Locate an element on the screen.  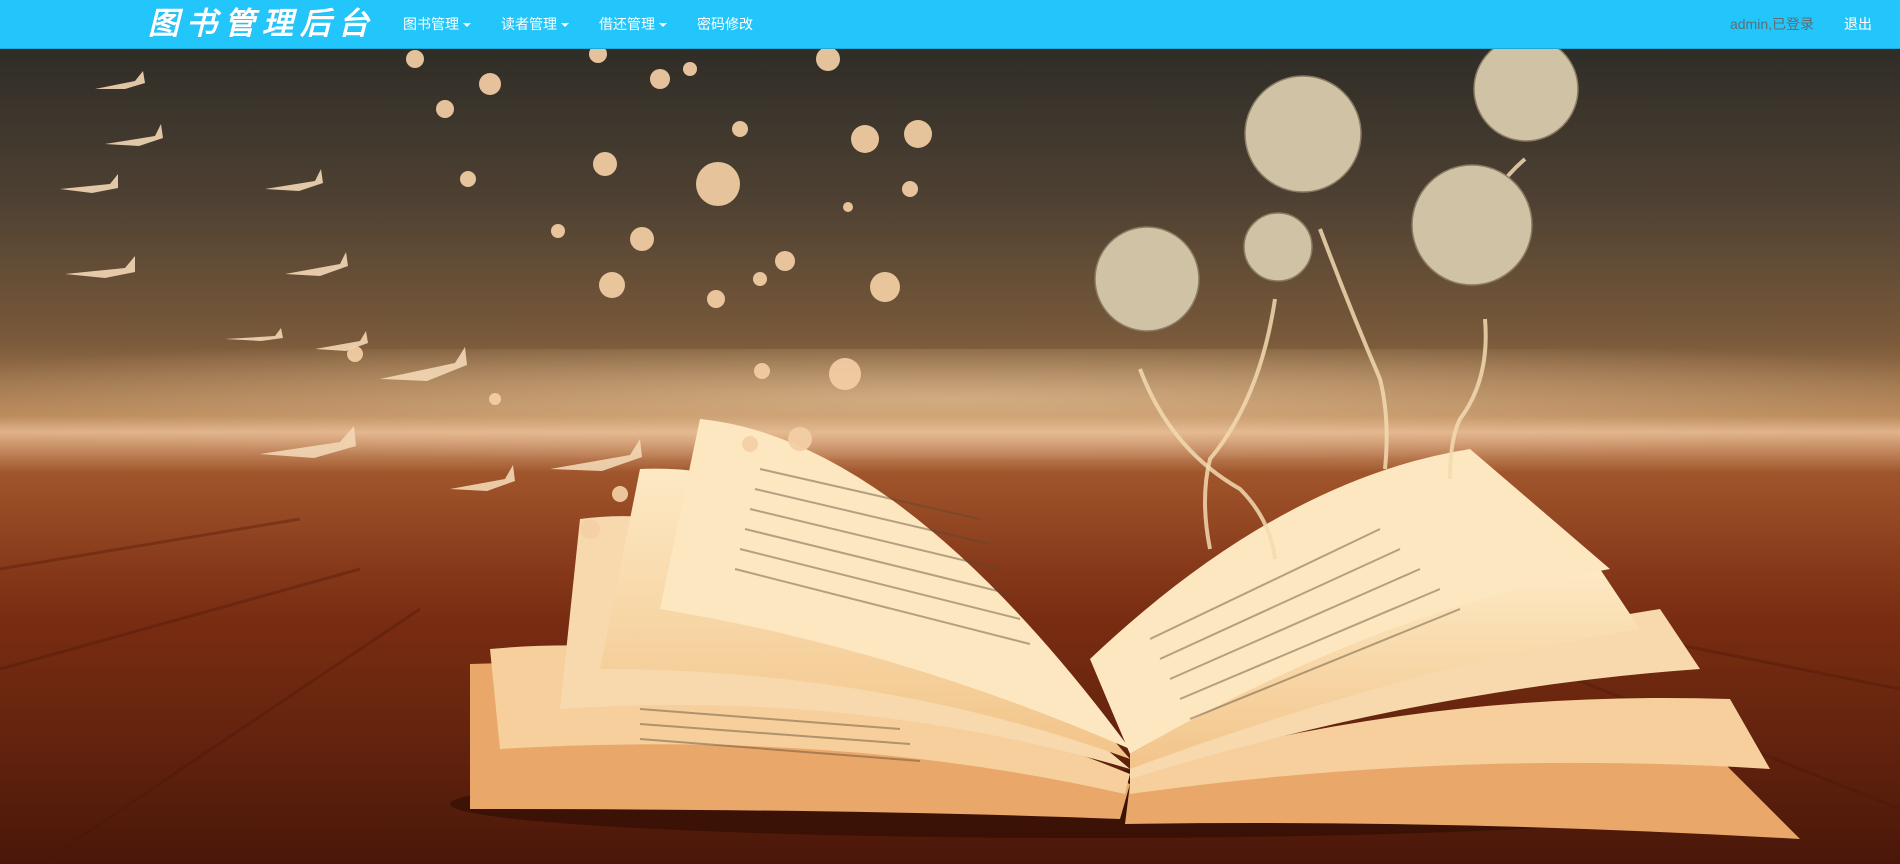
menu-book-management-label: 图书管理 is located at coordinates (431, 24).